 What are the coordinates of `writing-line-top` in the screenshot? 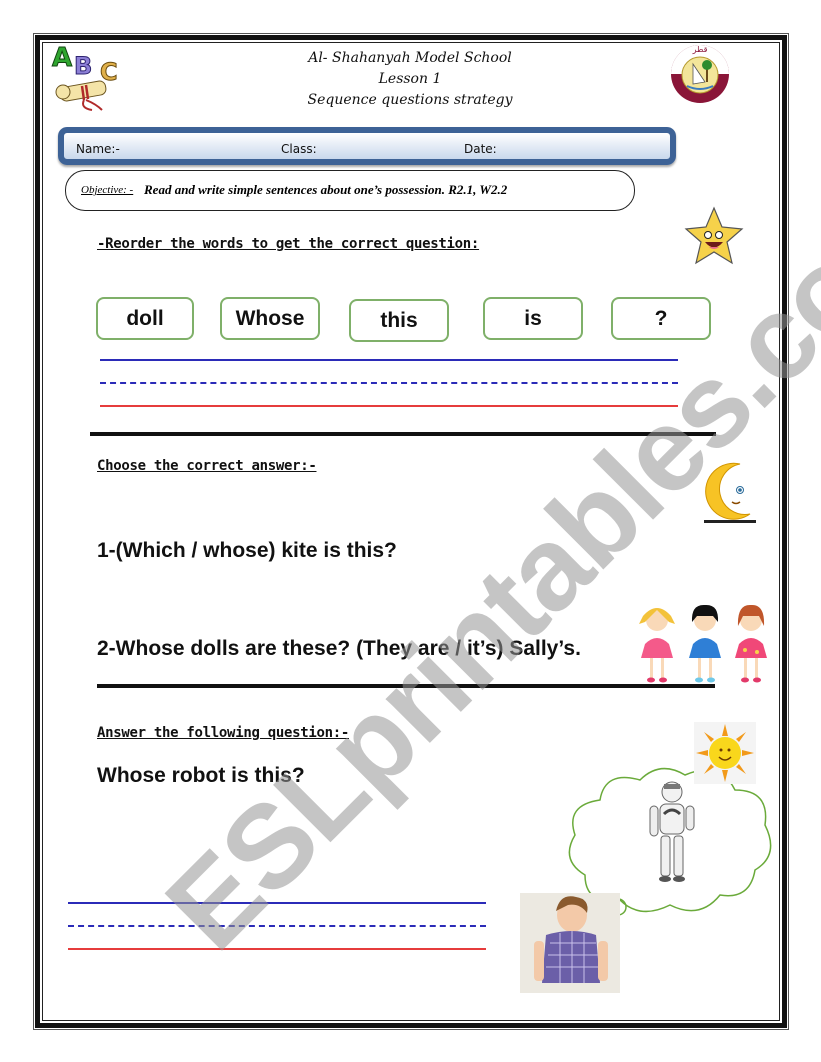 It's located at (389, 360).